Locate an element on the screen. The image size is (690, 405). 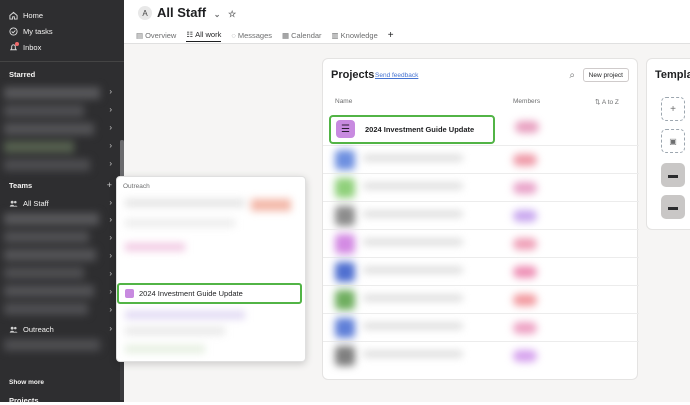
list-icon: ☷ is located at coordinates (190, 34).